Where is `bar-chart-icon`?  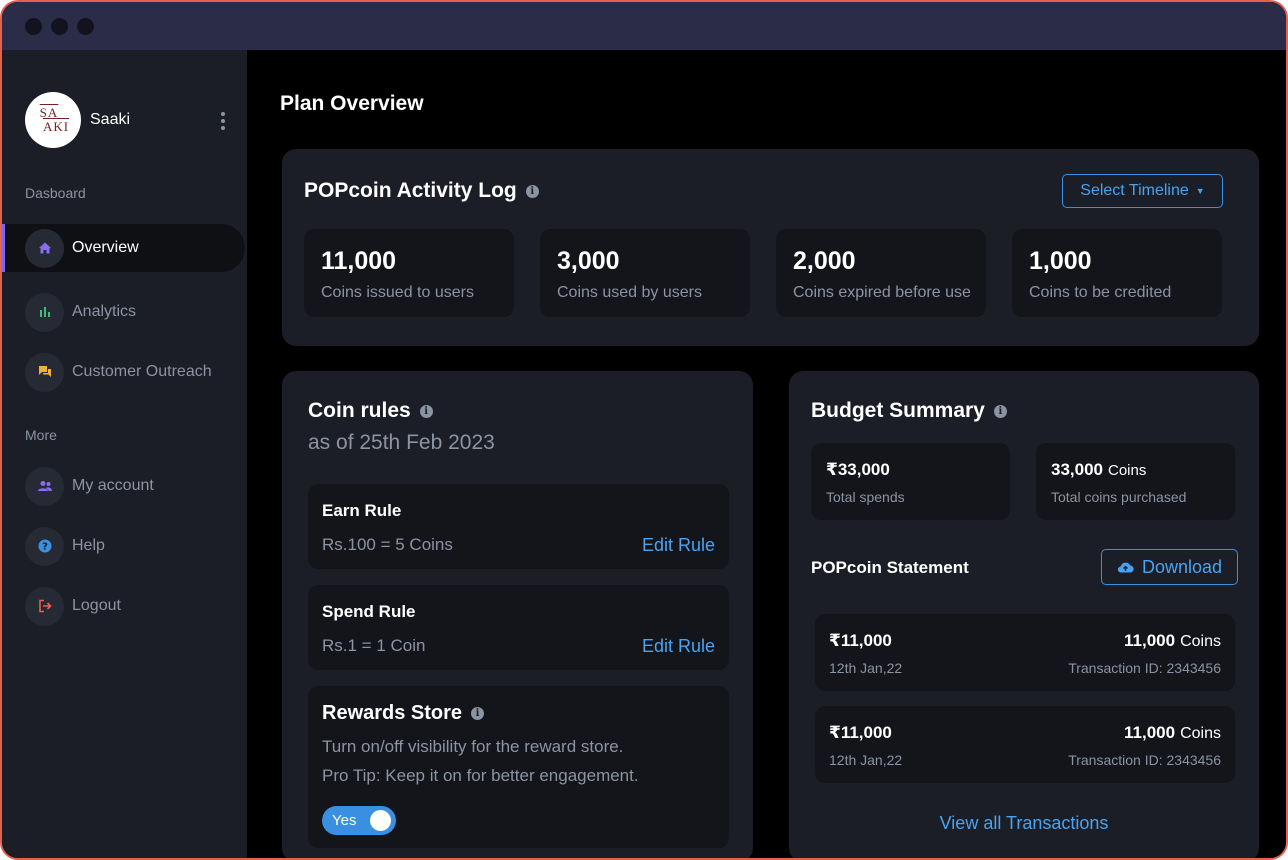 bar-chart-icon is located at coordinates (44, 312).